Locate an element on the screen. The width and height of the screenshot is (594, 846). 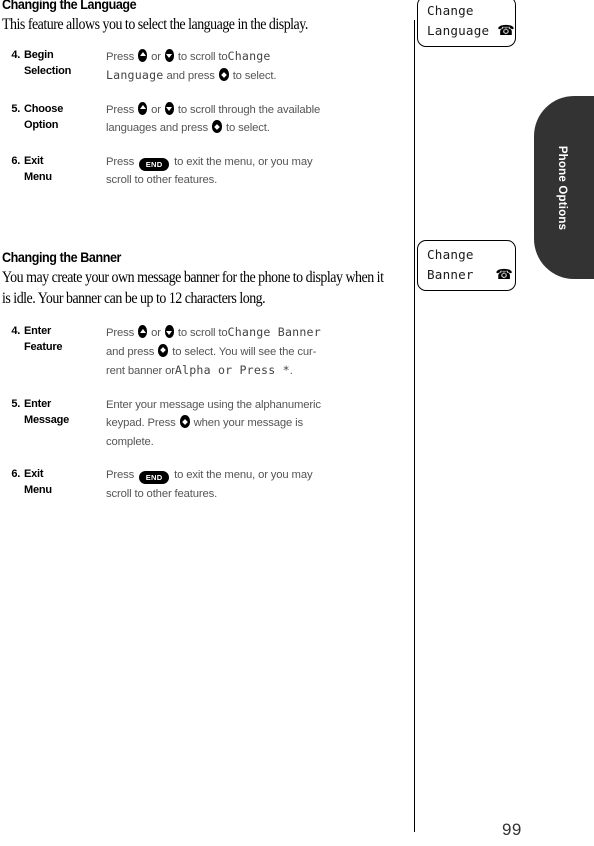
device-screen-change-language: Change Language ☎ is located at coordinates (466, 23).